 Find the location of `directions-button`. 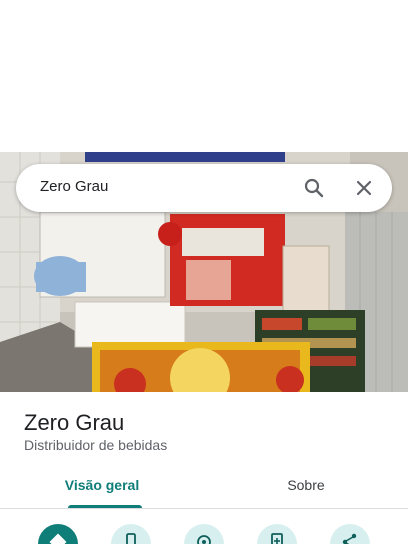

directions-button is located at coordinates (58, 534).